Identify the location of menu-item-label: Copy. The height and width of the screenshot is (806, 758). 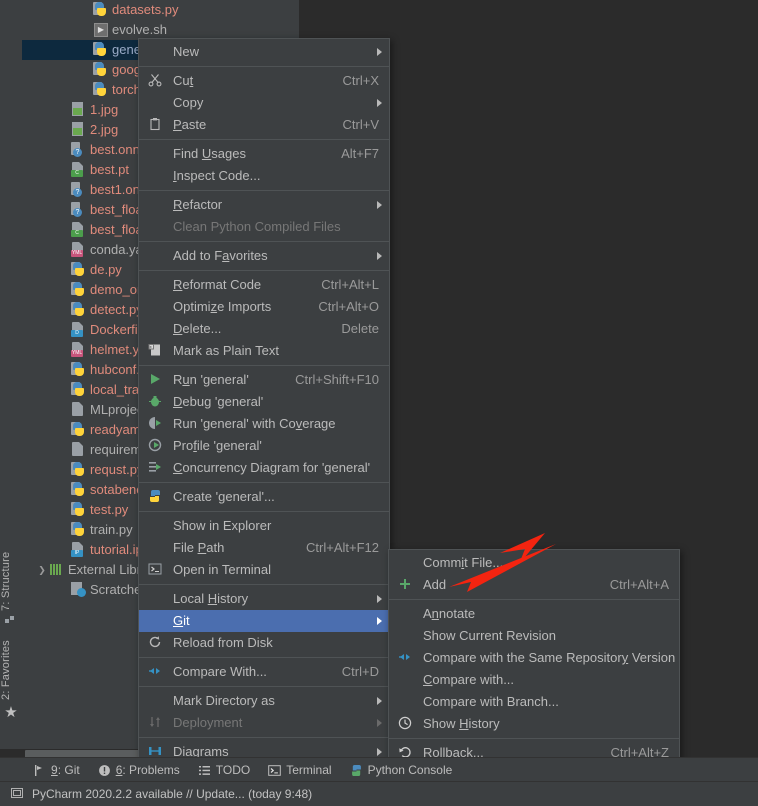
(188, 102).